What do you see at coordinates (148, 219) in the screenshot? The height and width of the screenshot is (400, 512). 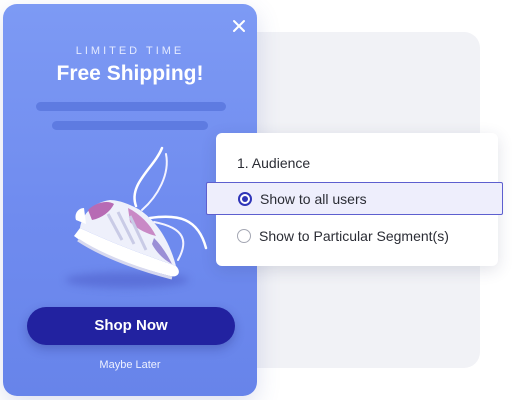 I see `sneaker-image` at bounding box center [148, 219].